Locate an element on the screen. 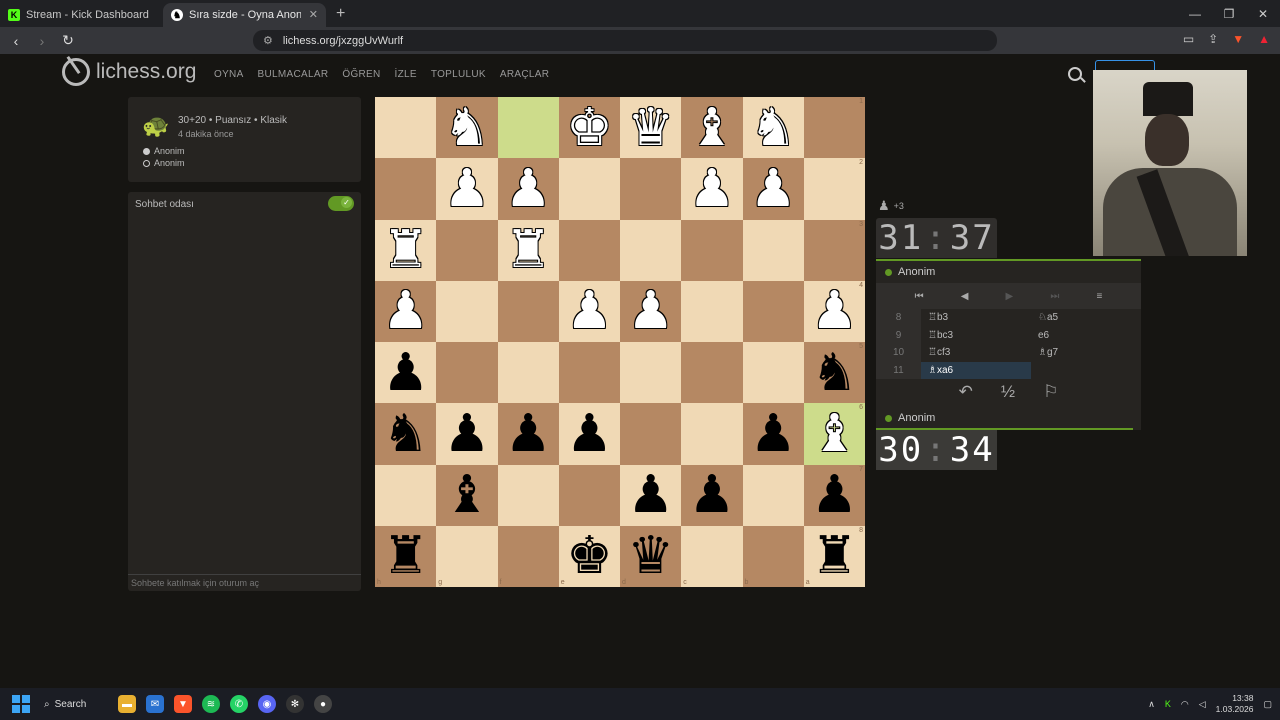  chat-input: Sohbete katılmak için oturum aç is located at coordinates (244, 582).